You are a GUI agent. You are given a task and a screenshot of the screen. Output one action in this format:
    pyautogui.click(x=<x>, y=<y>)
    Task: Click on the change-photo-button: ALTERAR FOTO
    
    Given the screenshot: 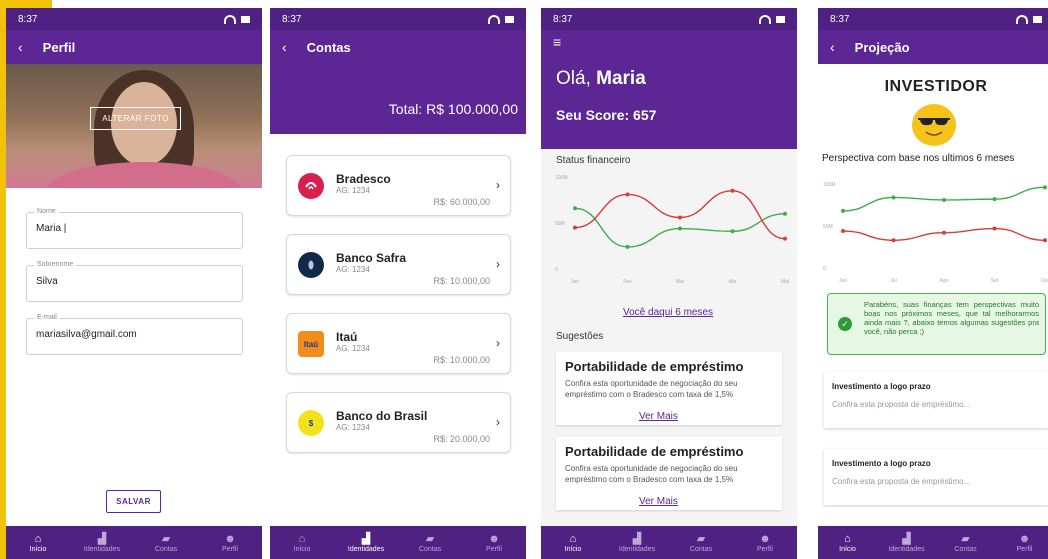 What is the action you would take?
    pyautogui.click(x=135, y=118)
    